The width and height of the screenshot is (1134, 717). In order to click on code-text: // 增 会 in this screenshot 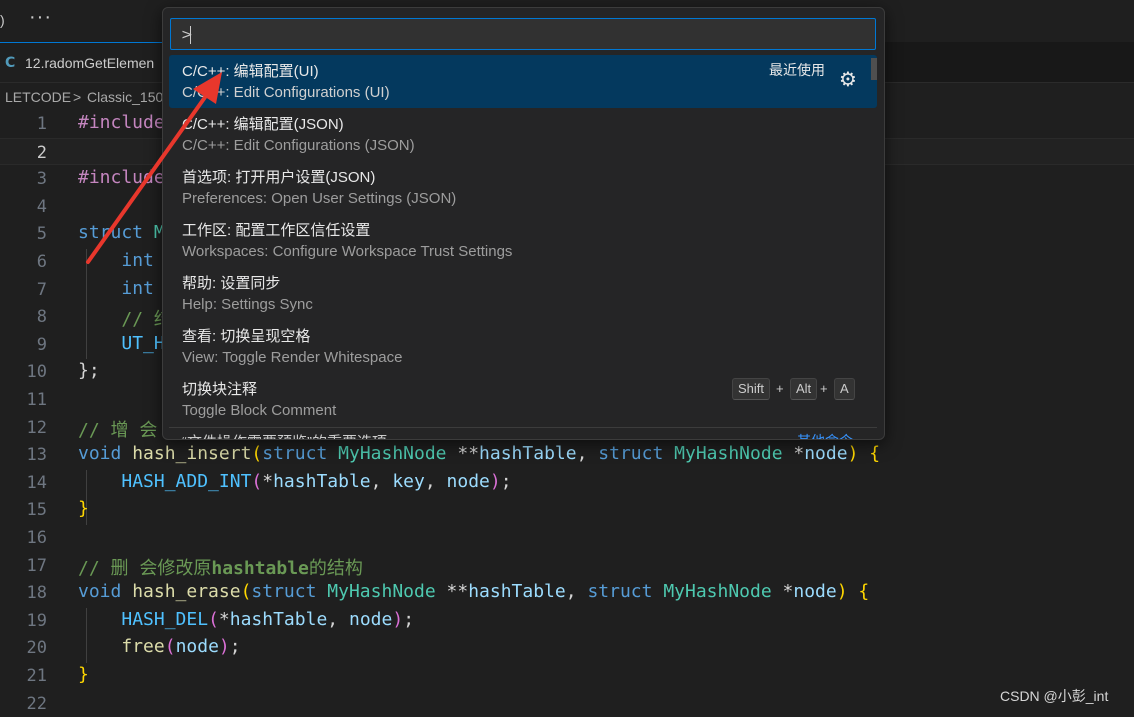, I will do `click(117, 429)`.